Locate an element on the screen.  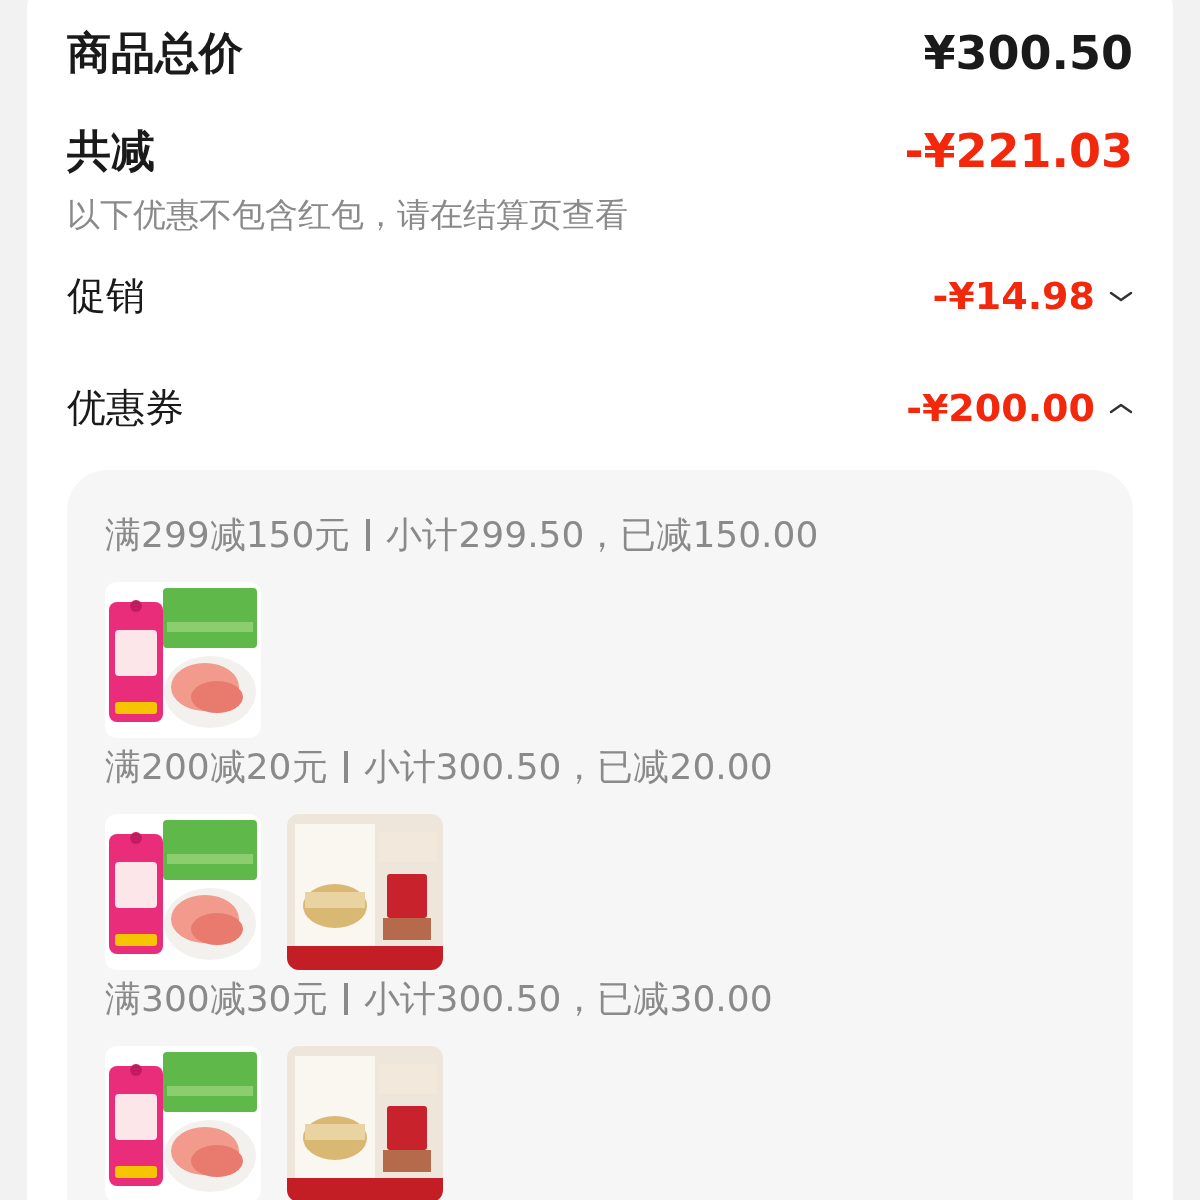
summary-amount: ¥300.50 is located at coordinates (1028, 53).